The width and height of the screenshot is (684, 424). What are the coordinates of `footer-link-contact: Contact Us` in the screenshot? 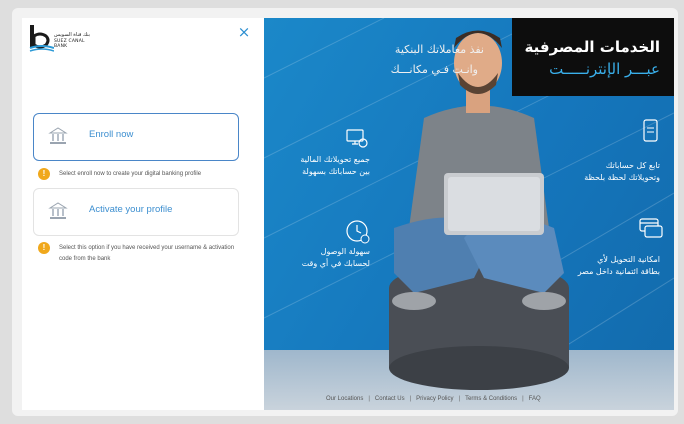 It's located at (390, 399).